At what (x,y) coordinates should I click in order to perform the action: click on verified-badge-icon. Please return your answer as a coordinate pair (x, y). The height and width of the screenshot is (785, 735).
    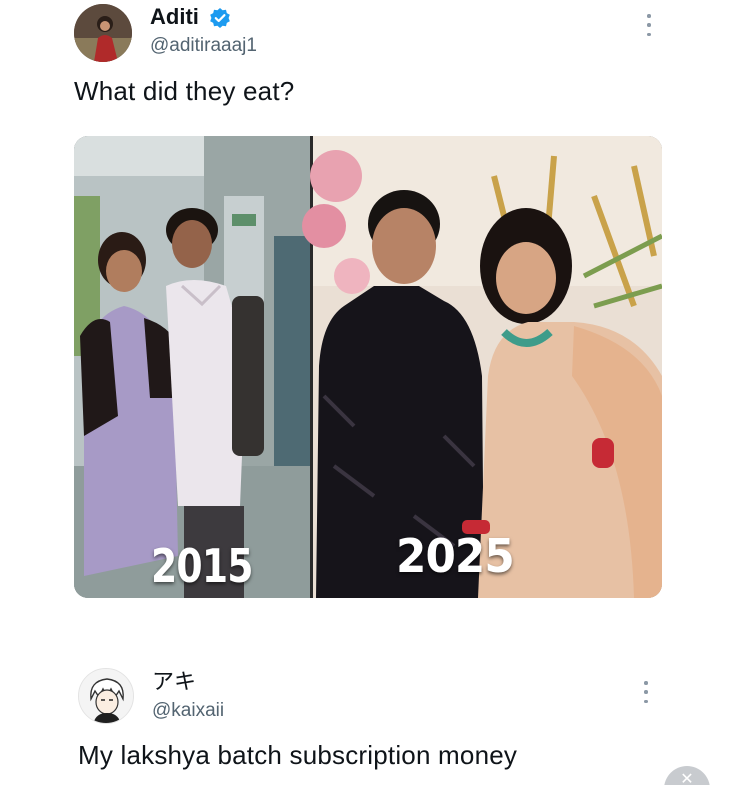
    Looking at the image, I should click on (220, 18).